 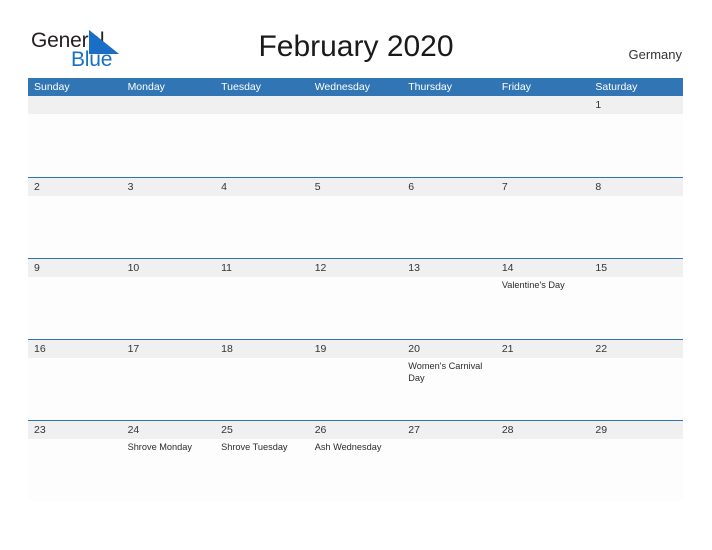 What do you see at coordinates (636, 187) in the screenshot?
I see `date-number: 8` at bounding box center [636, 187].